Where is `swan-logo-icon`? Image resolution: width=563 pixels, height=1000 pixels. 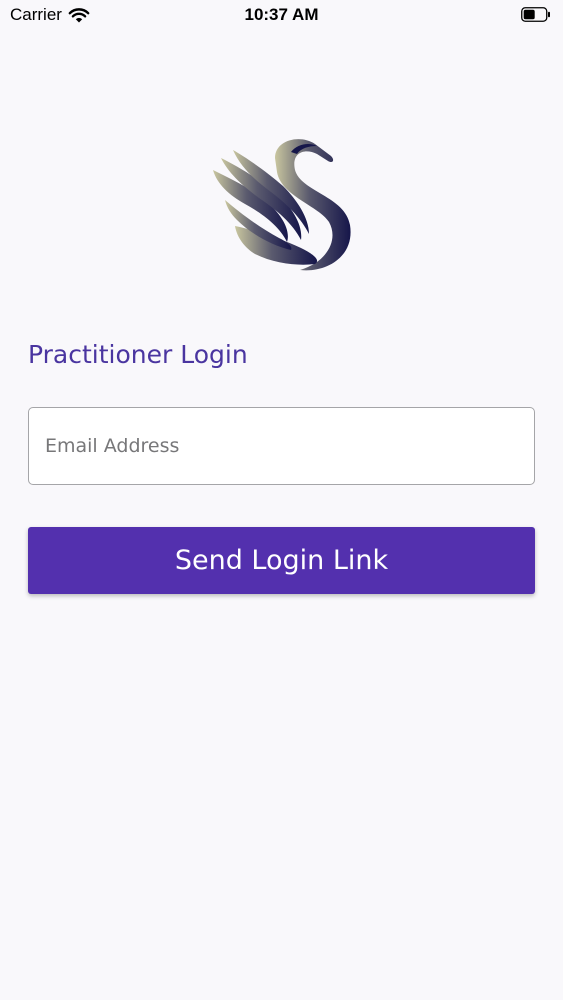
swan-logo-icon is located at coordinates (282, 205).